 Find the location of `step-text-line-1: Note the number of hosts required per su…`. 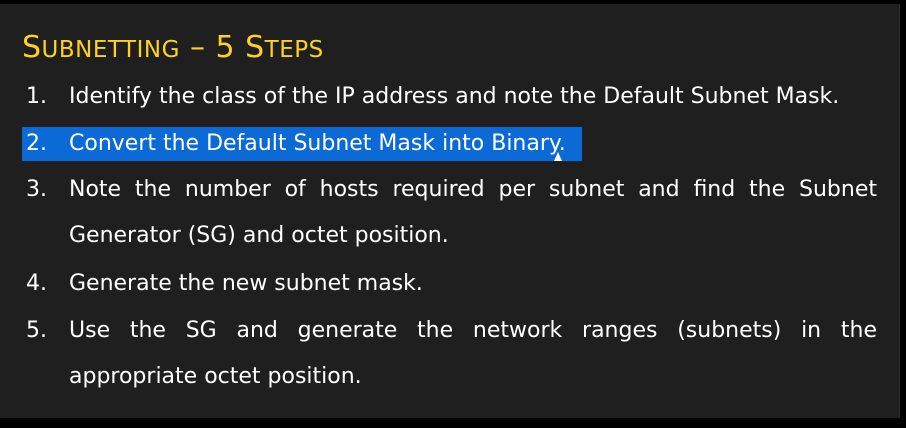

step-text-line-1: Note the number of hosts required per su… is located at coordinates (473, 189).